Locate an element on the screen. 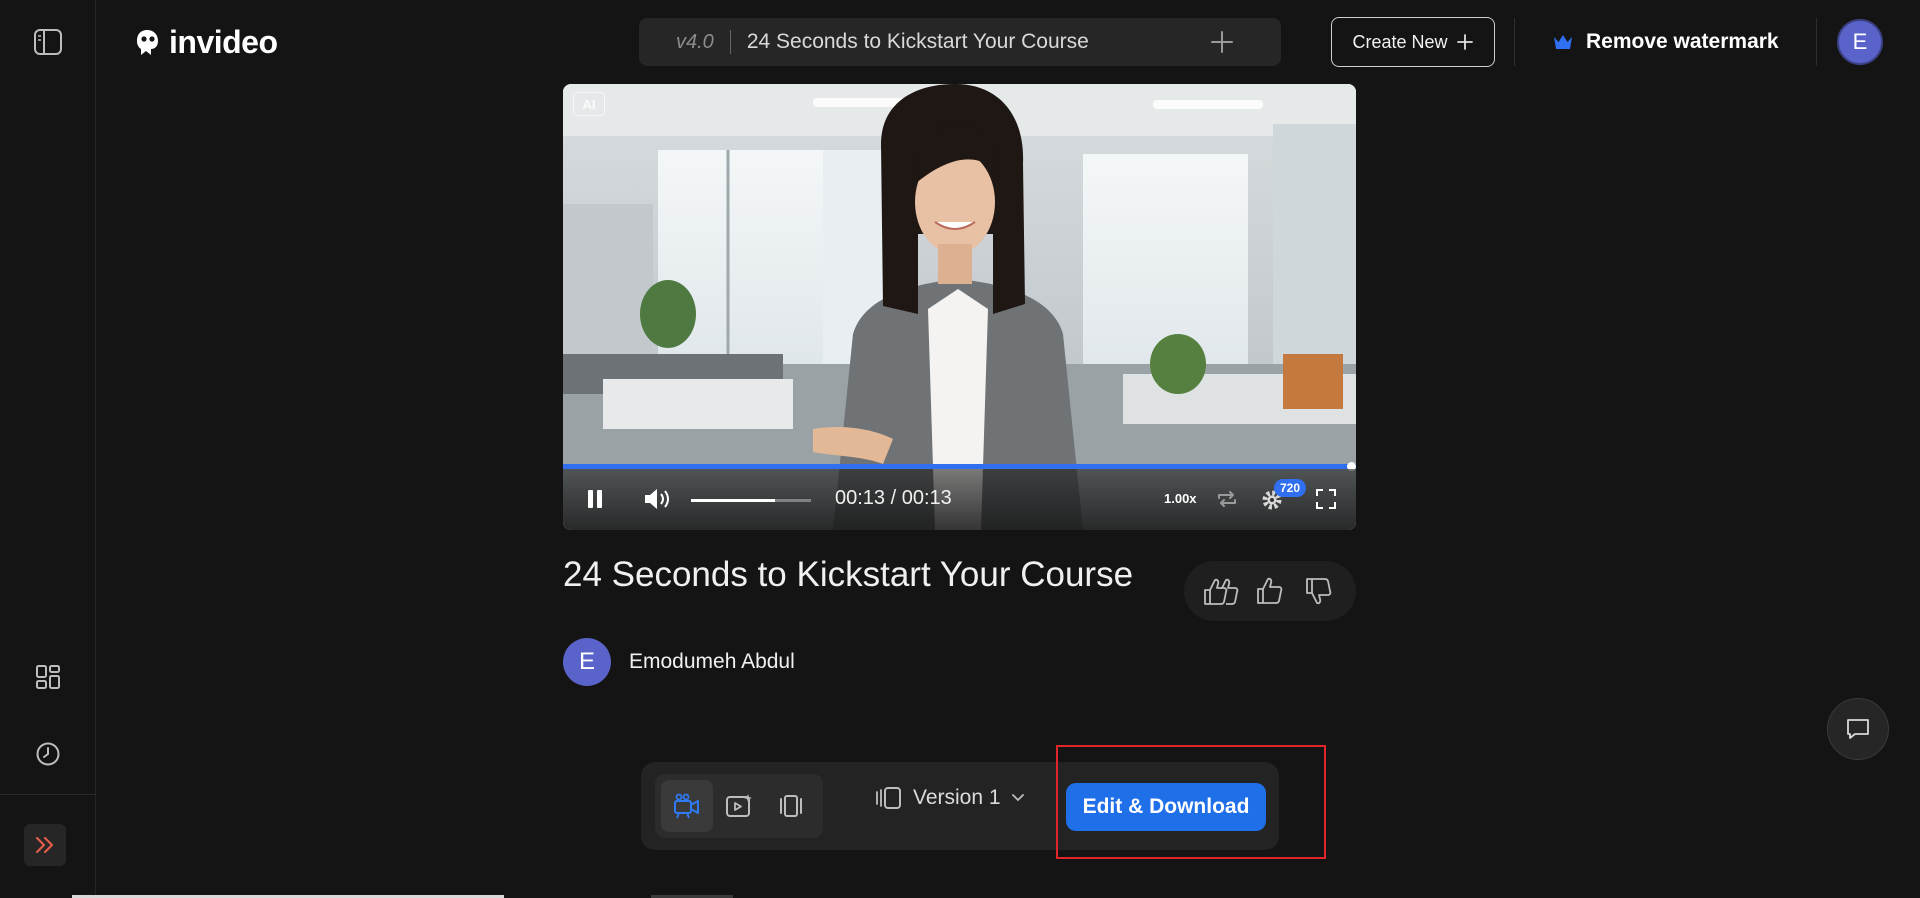 The width and height of the screenshot is (1920, 898). thumbs-up-button is located at coordinates (1270, 591).